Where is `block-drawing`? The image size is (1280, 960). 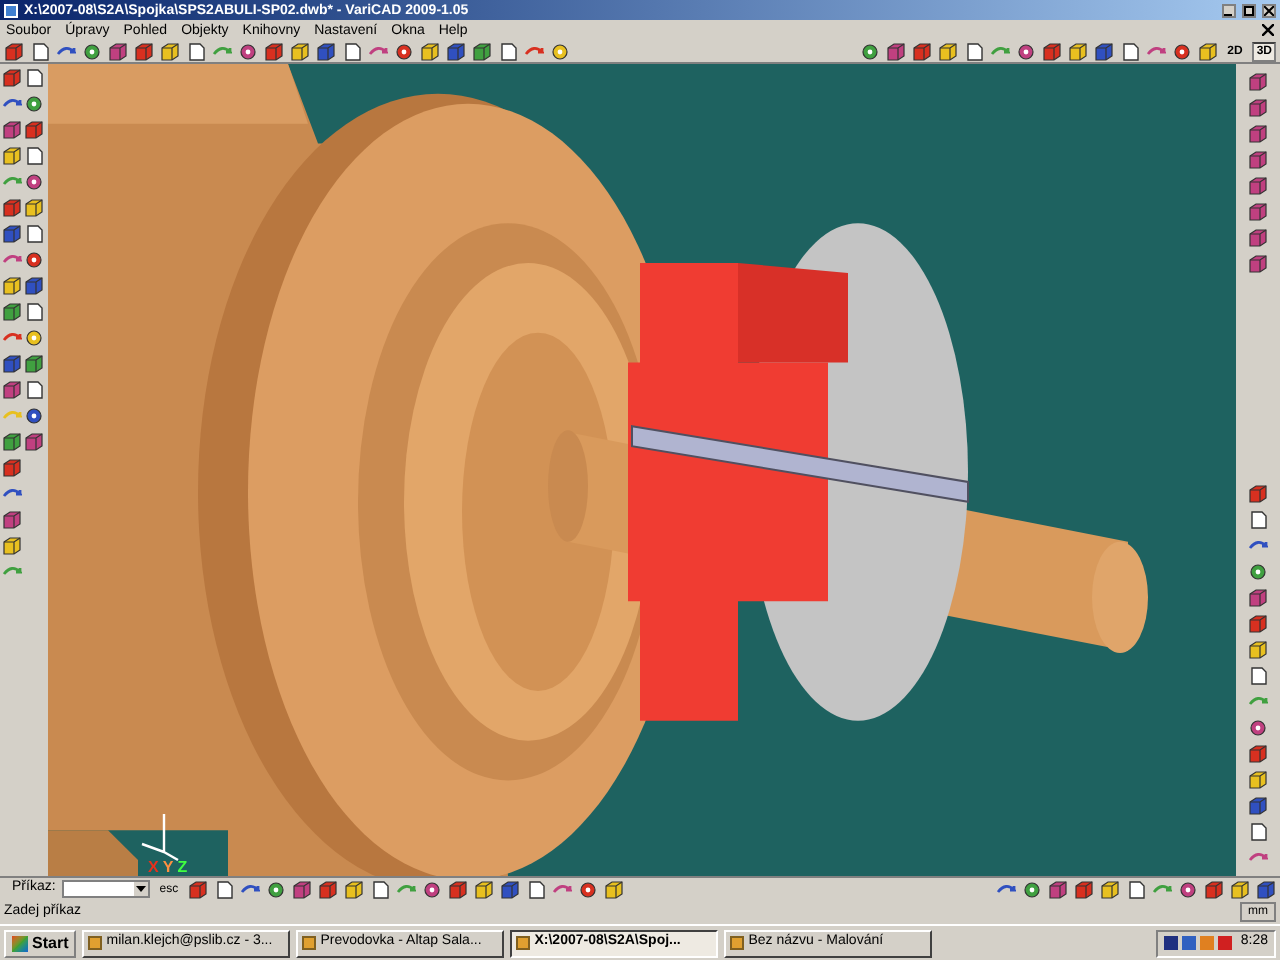
block-drawing is located at coordinates (93, 853).